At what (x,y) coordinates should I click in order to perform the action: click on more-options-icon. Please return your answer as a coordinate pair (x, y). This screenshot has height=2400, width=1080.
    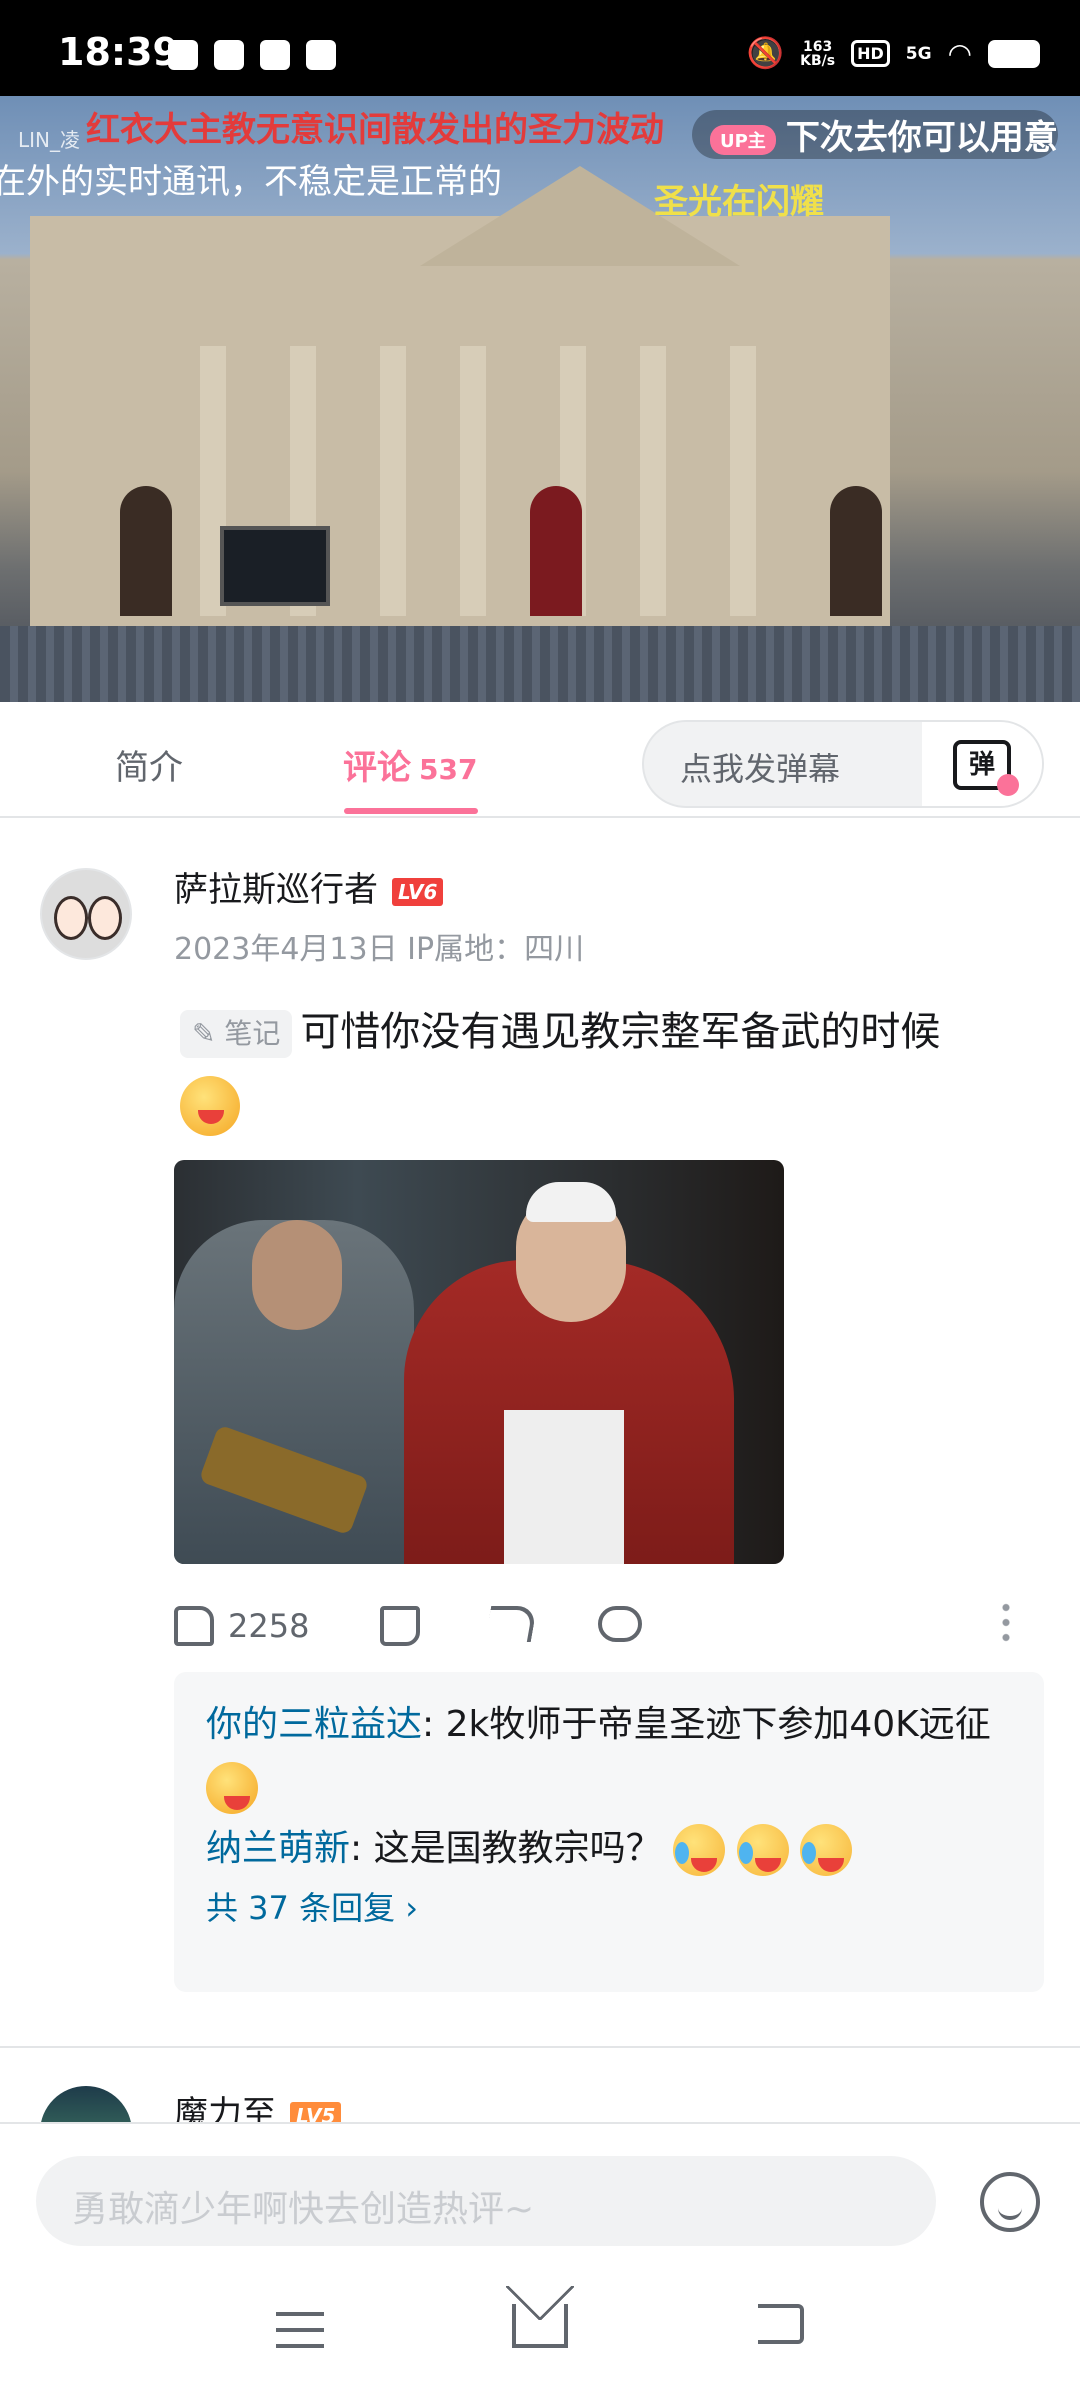
    Looking at the image, I should click on (1006, 1622).